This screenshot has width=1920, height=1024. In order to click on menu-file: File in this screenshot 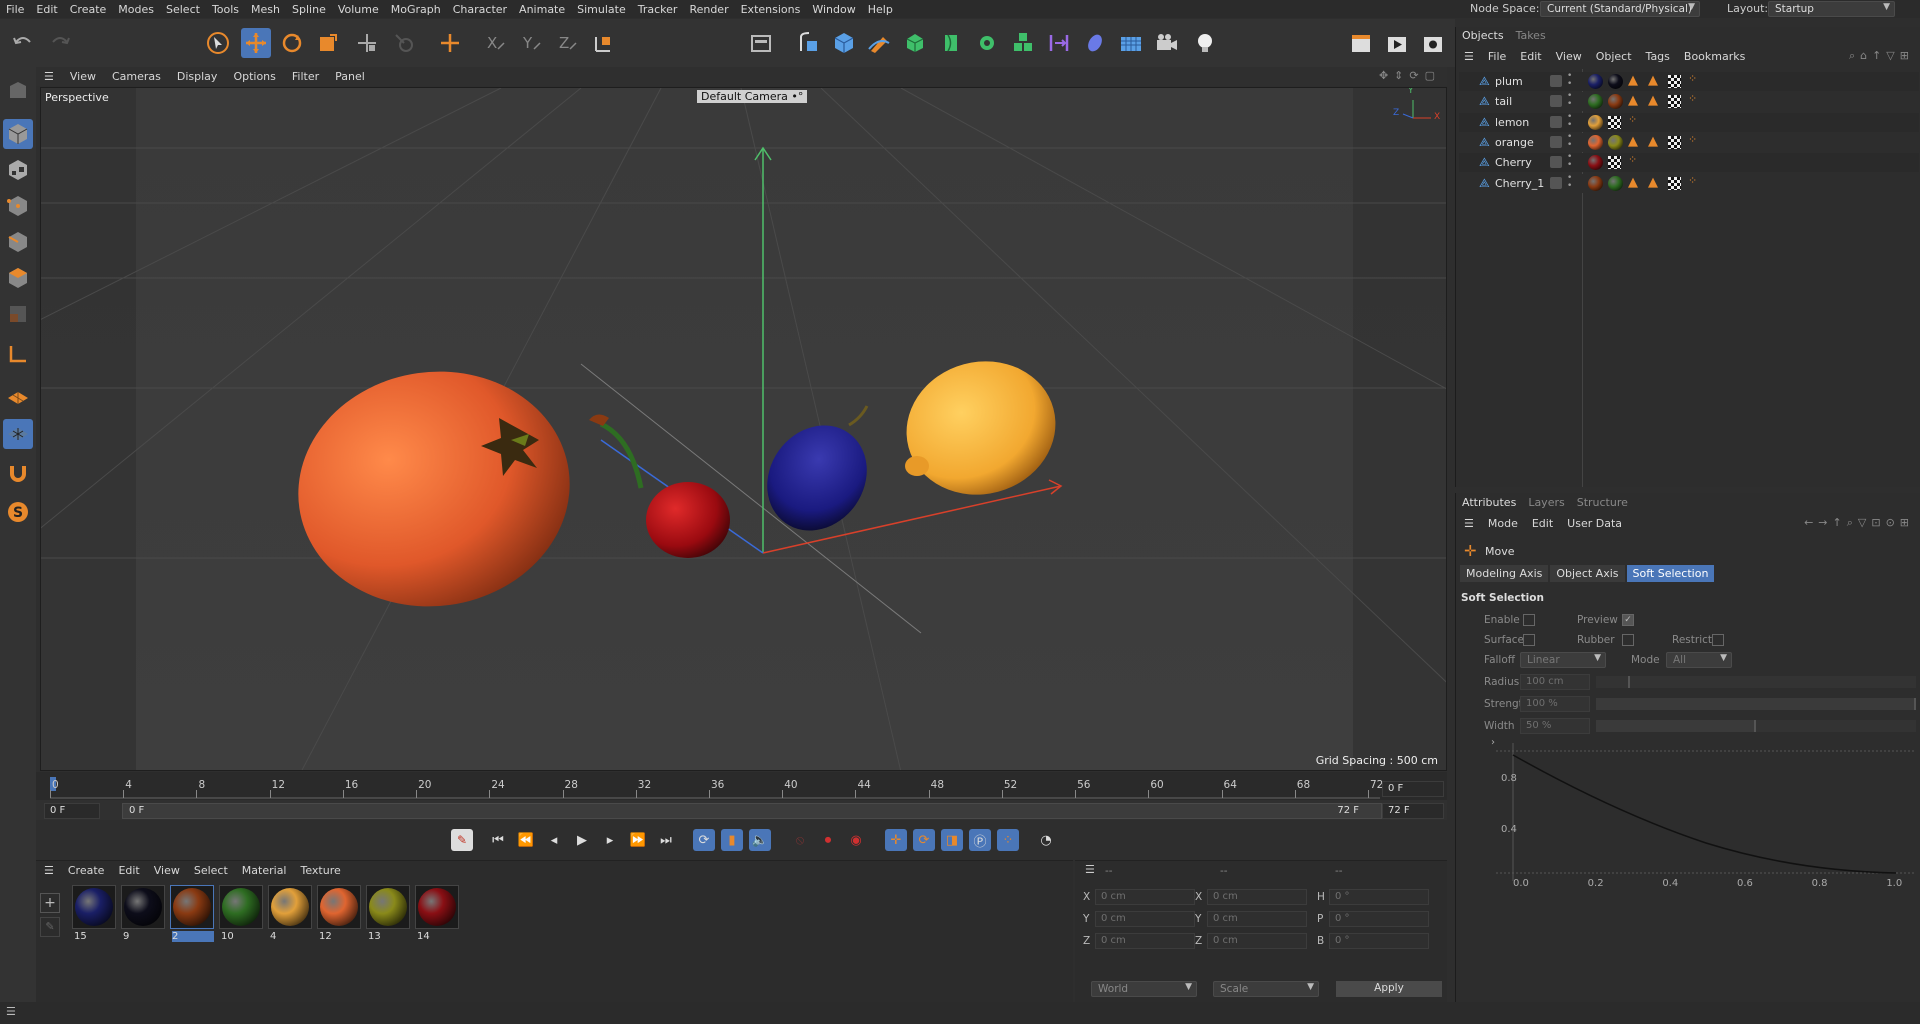, I will do `click(15, 9)`.